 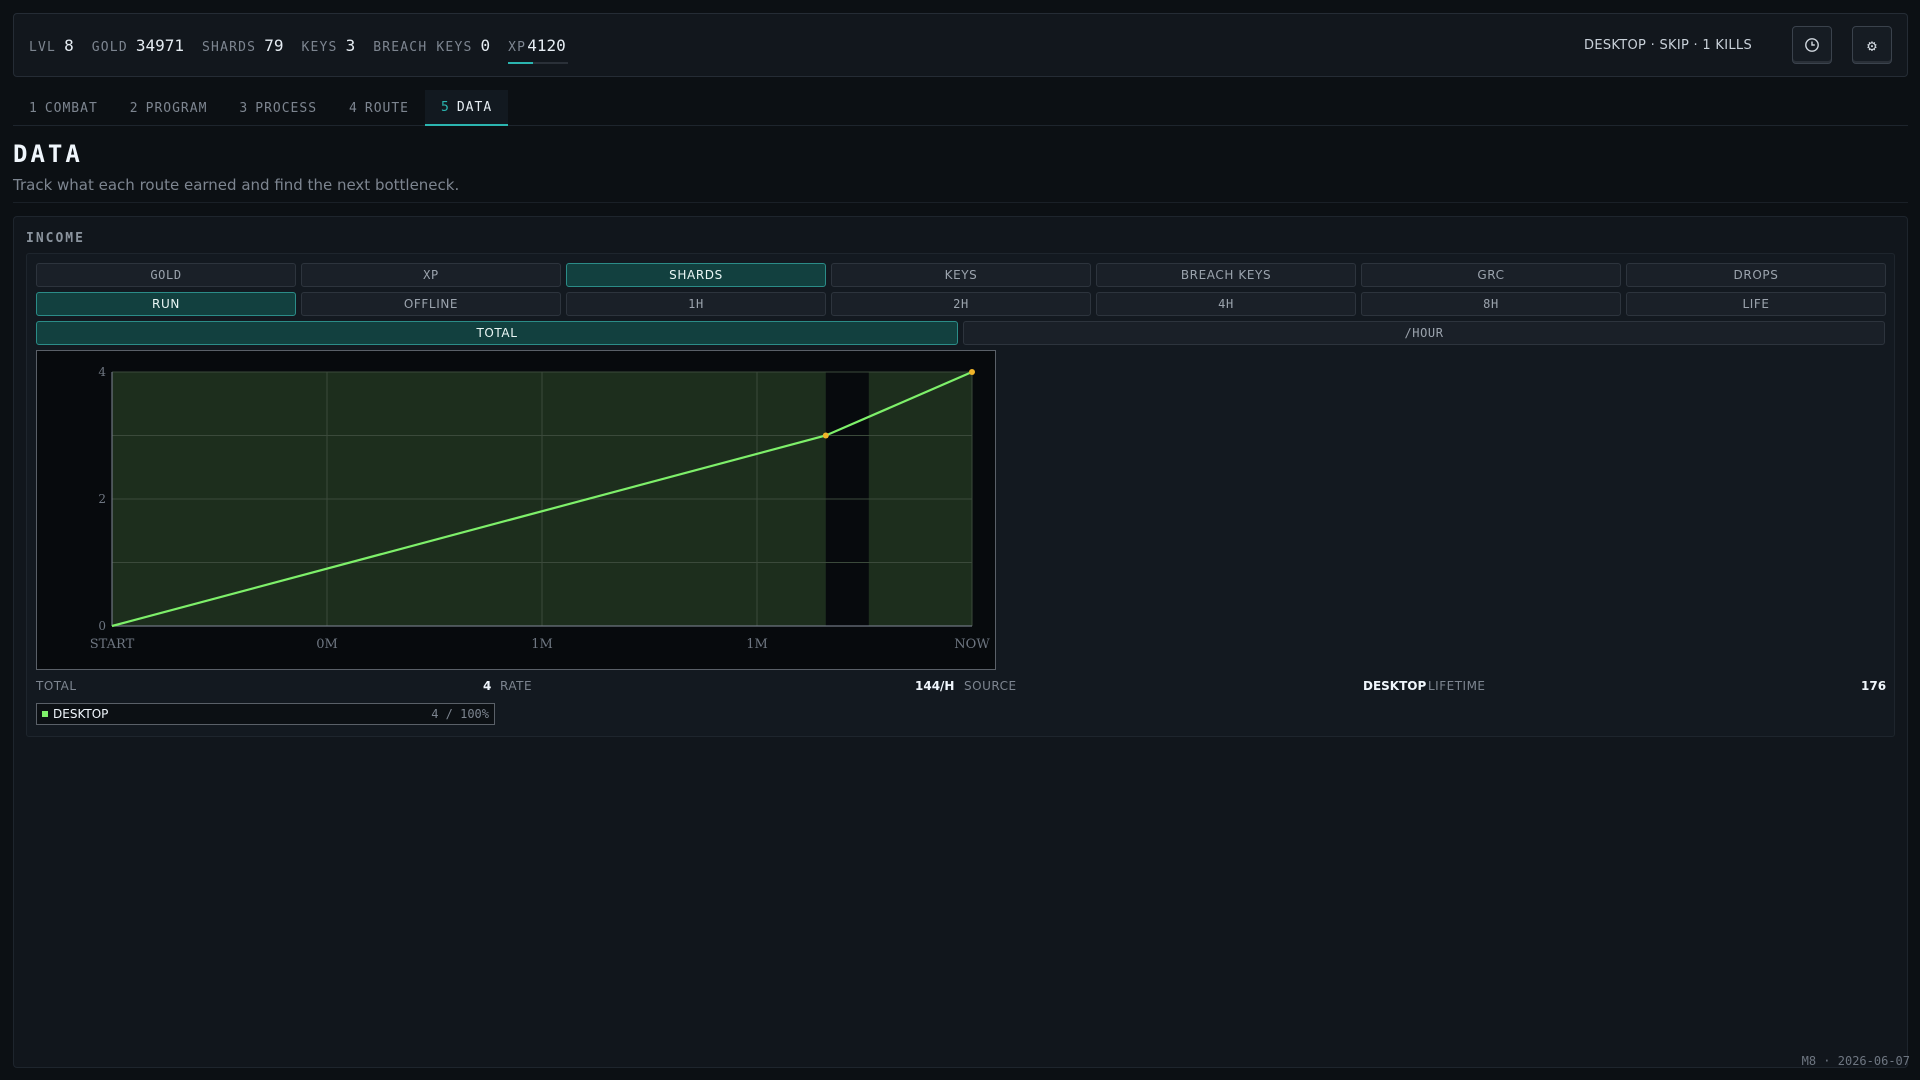 What do you see at coordinates (55, 238) in the screenshot?
I see `income-title: INCOME` at bounding box center [55, 238].